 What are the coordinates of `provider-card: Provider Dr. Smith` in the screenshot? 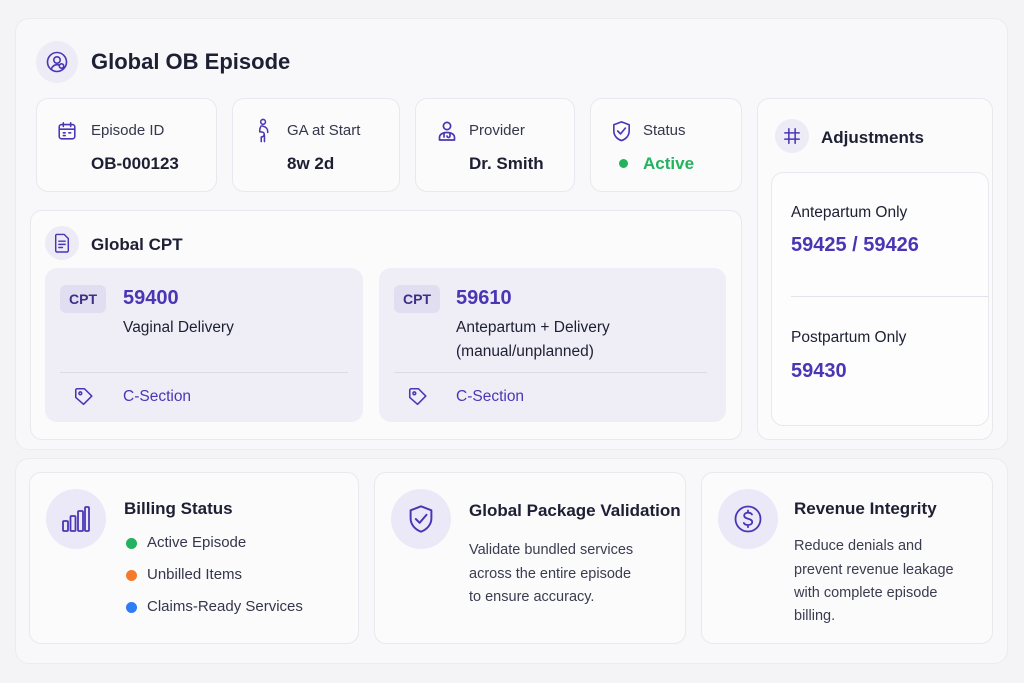 It's located at (495, 145).